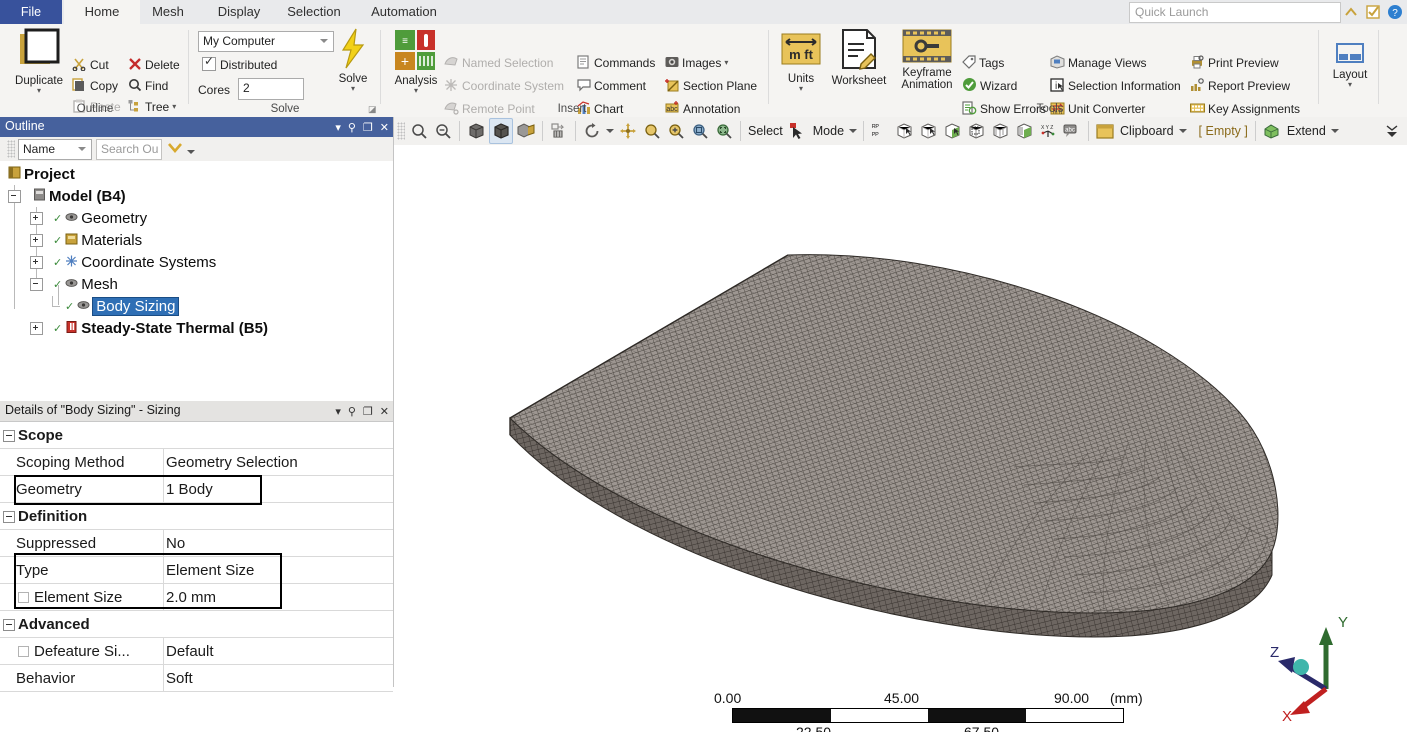 Image resolution: width=1407 pixels, height=732 pixels. Describe the element at coordinates (443, 131) in the screenshot. I see `zoom-out-icon` at that location.